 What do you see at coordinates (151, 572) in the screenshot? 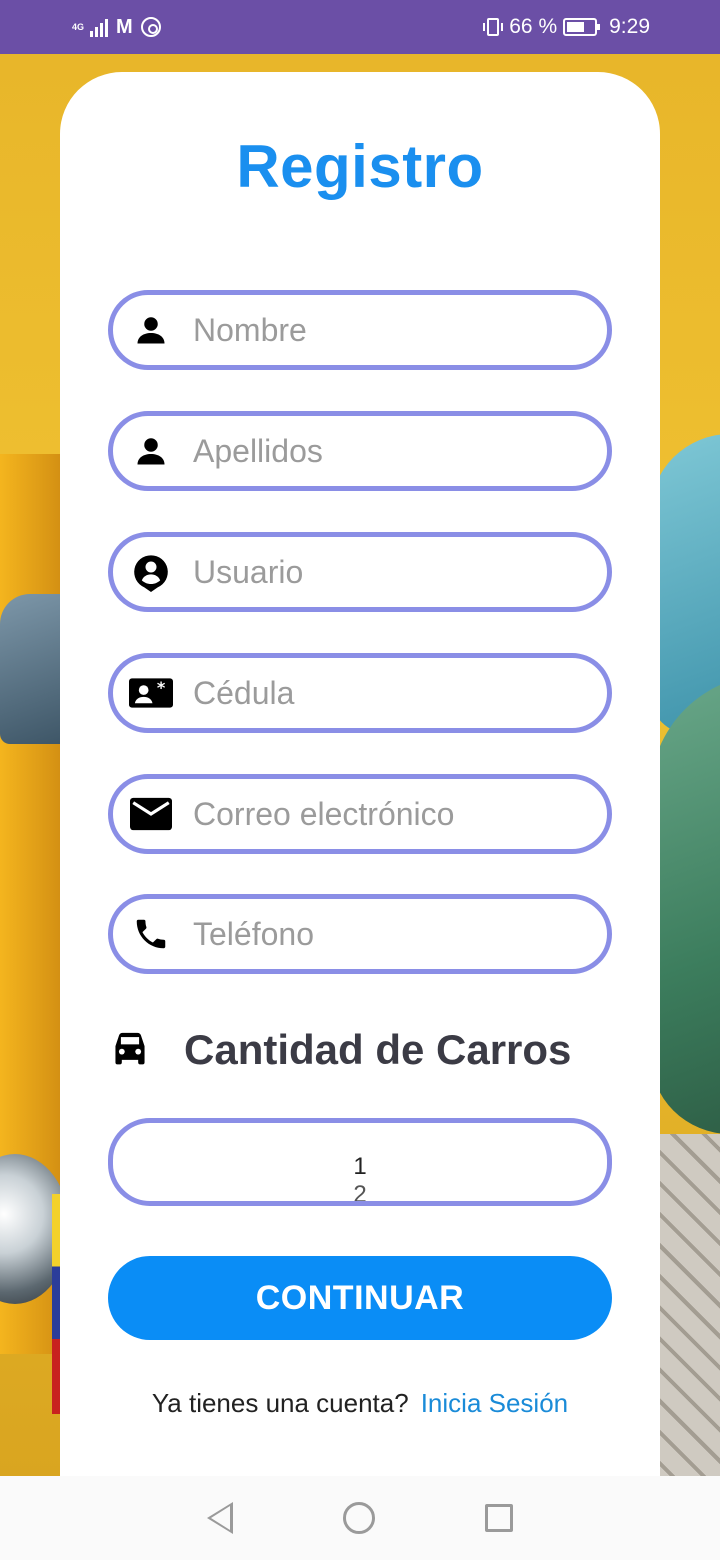
I see `account-pin-icon` at bounding box center [151, 572].